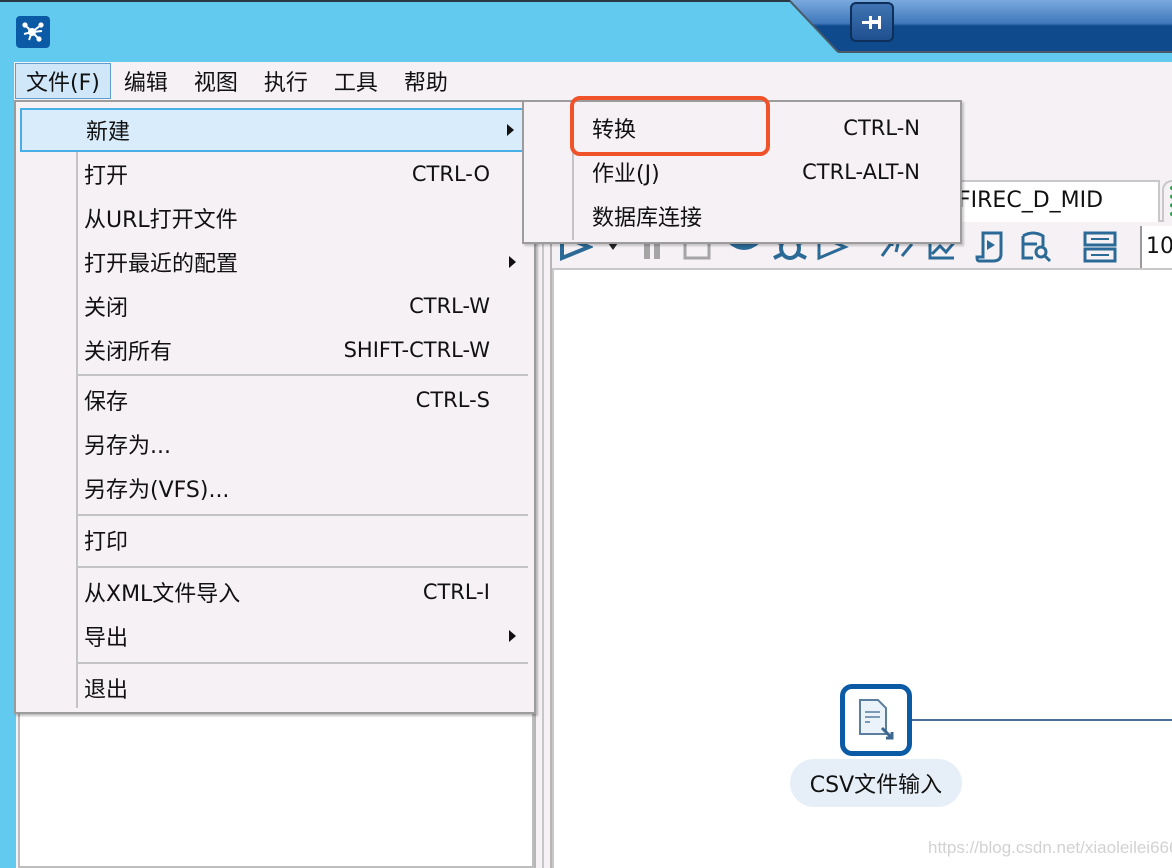 The width and height of the screenshot is (1172, 868). I want to click on menu-item-import-xml: 从XML文件导入 CTRL-I, so click(274, 592).